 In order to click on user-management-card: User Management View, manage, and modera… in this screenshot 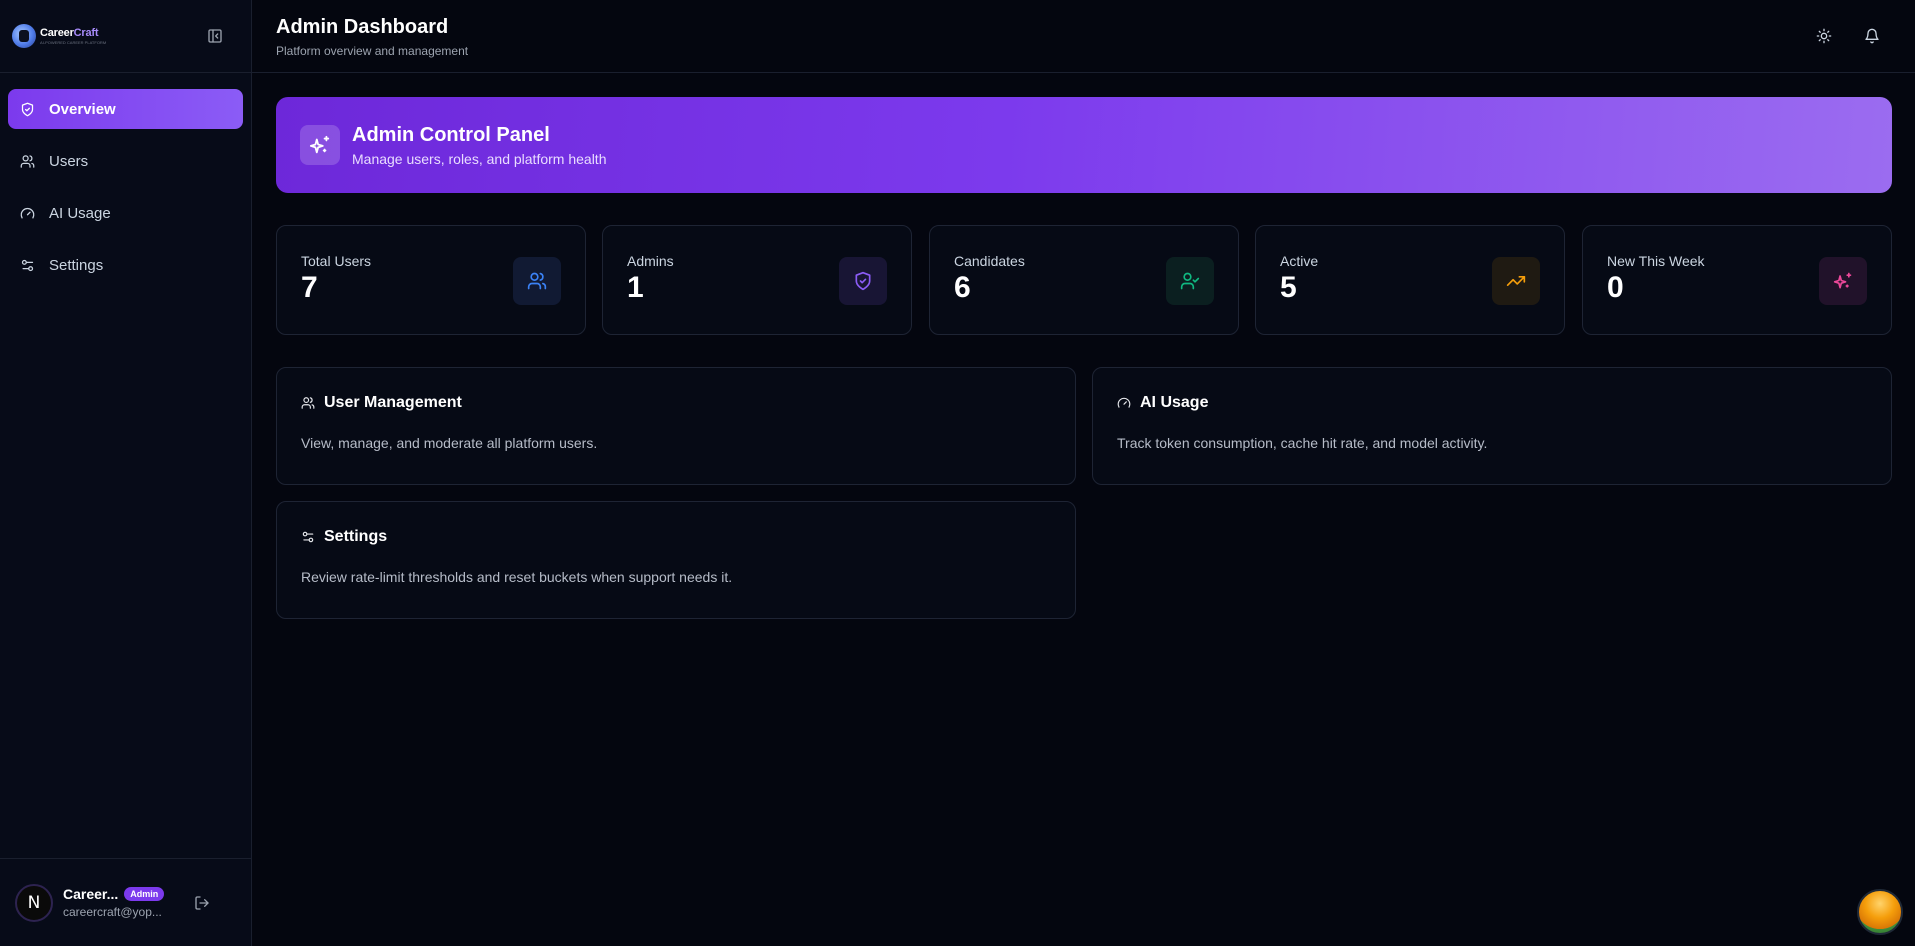, I will do `click(676, 426)`.